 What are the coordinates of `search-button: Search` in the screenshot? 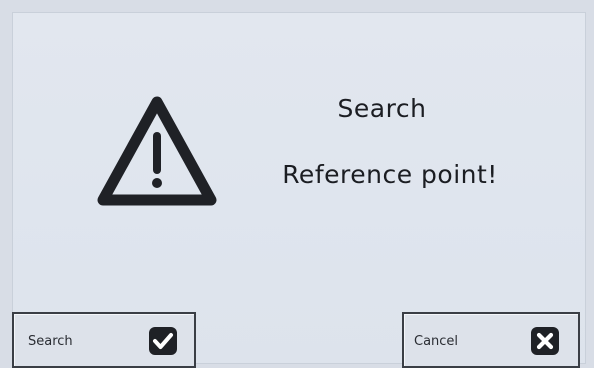 It's located at (104, 340).